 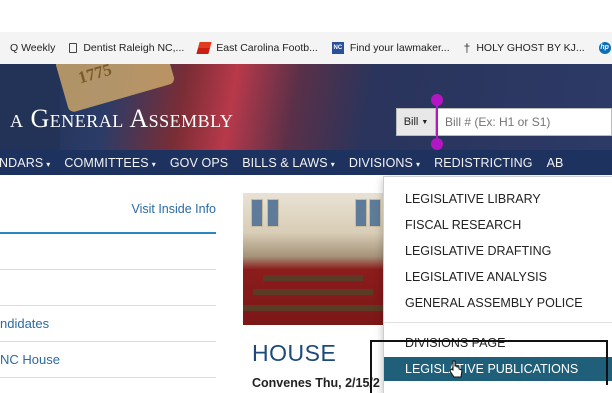 What do you see at coordinates (437, 144) in the screenshot?
I see `cursor-handle-bottom` at bounding box center [437, 144].